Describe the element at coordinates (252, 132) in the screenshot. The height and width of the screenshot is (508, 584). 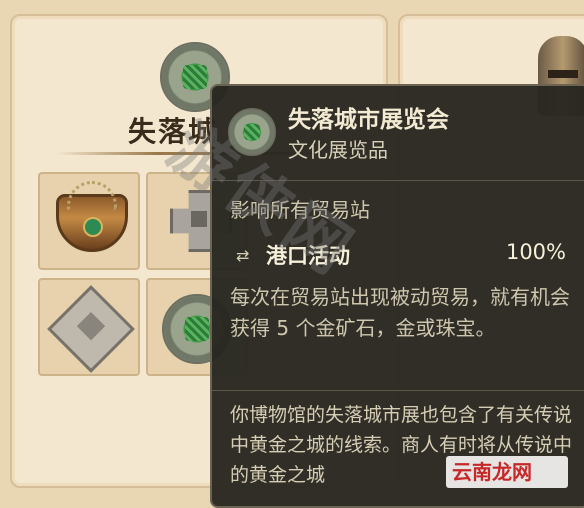
I see `medal-icon` at that location.